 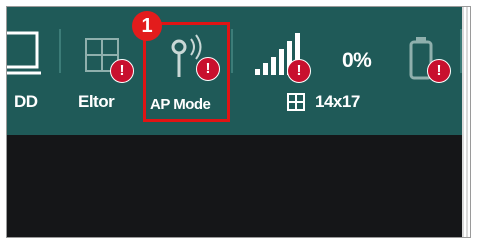 I want to click on step-number-badge: 1, so click(x=147, y=26).